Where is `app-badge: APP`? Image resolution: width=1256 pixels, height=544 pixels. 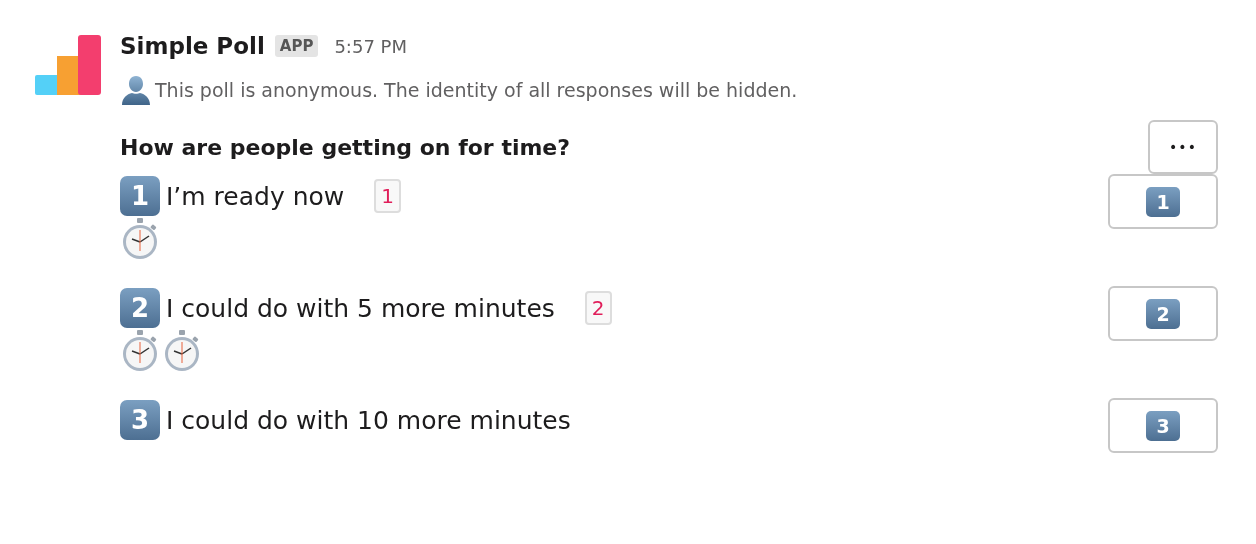 app-badge: APP is located at coordinates (296, 46).